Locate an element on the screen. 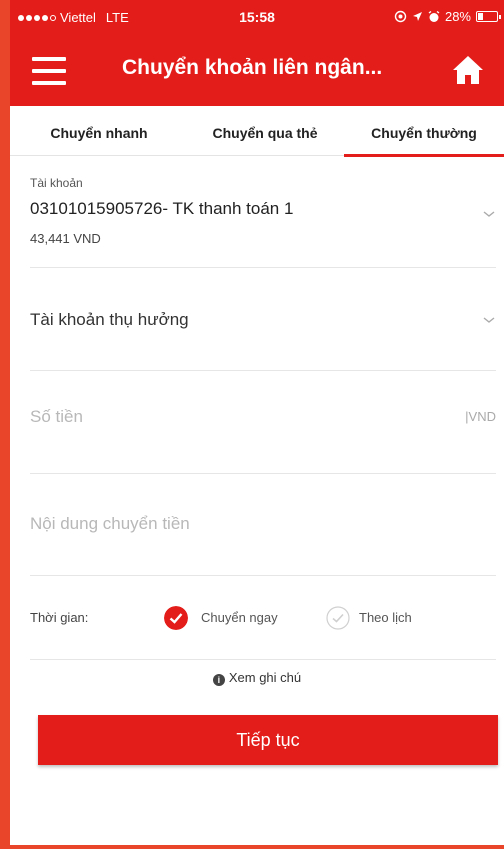 The width and height of the screenshot is (504, 849). beneficiary-placeholder: Tài khoản thụ hưởng is located at coordinates (109, 319).